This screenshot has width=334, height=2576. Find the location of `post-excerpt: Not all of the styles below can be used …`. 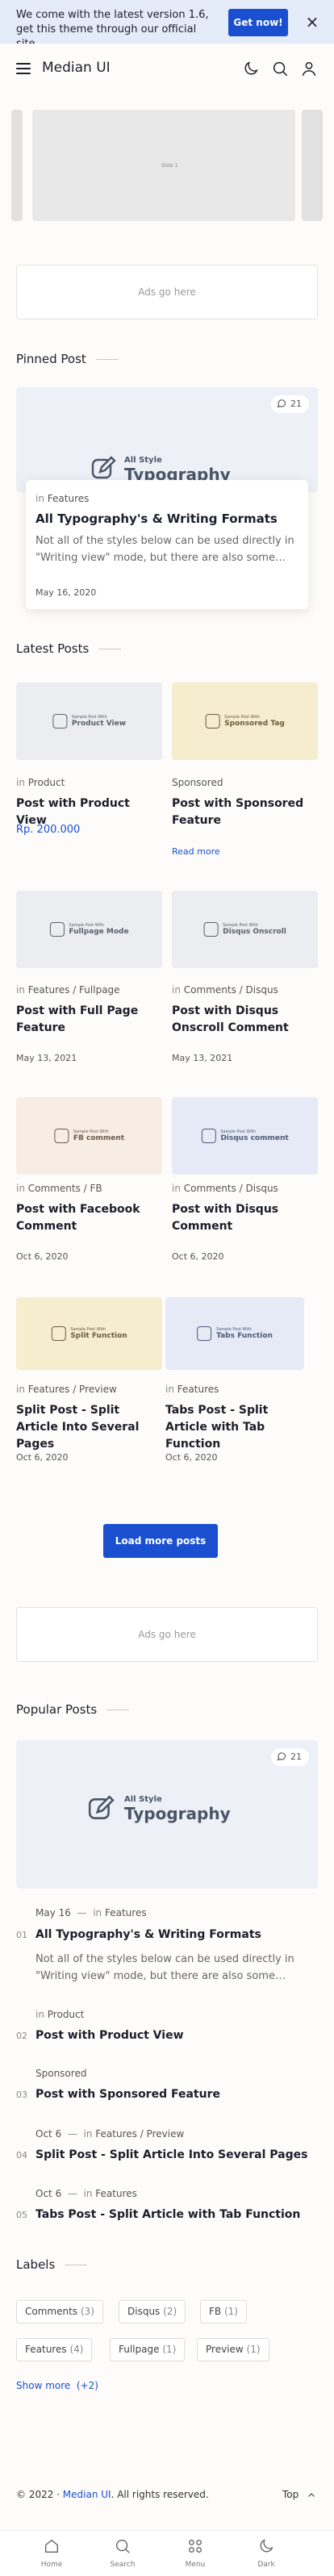

post-excerpt: Not all of the styles below can be used … is located at coordinates (164, 1967).